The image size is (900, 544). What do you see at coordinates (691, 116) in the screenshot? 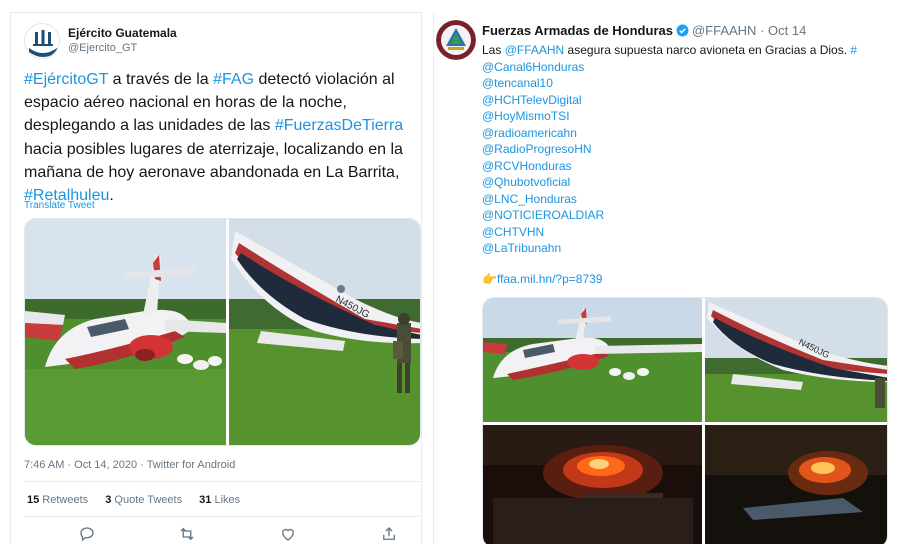
I see `mention-link: @HoyMismoTSI` at bounding box center [691, 116].